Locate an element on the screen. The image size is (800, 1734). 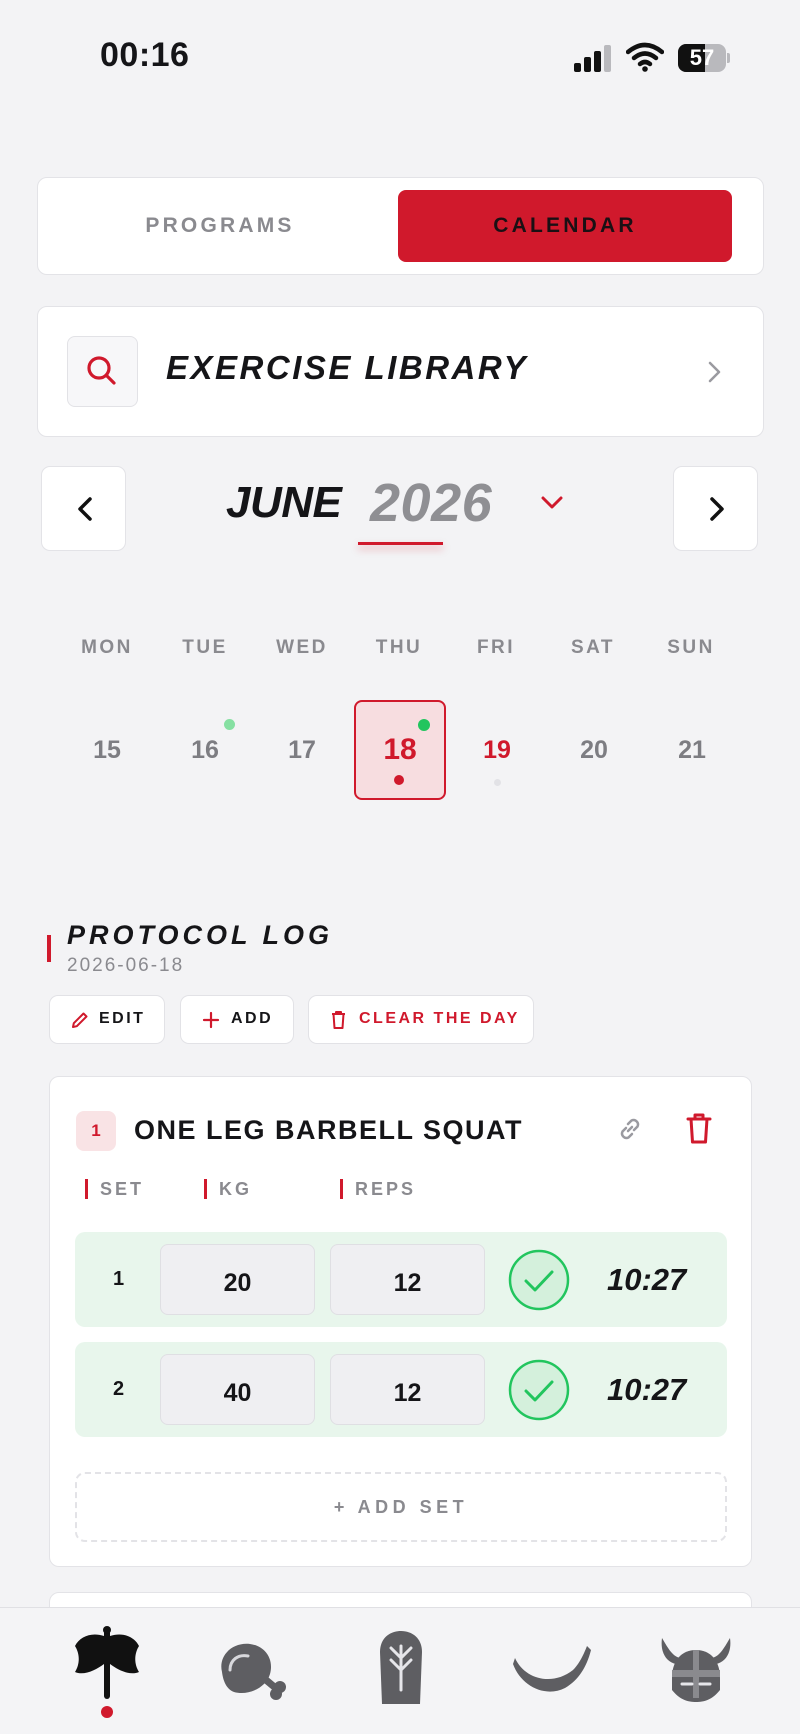
wifi-icon is located at coordinates (645, 57).